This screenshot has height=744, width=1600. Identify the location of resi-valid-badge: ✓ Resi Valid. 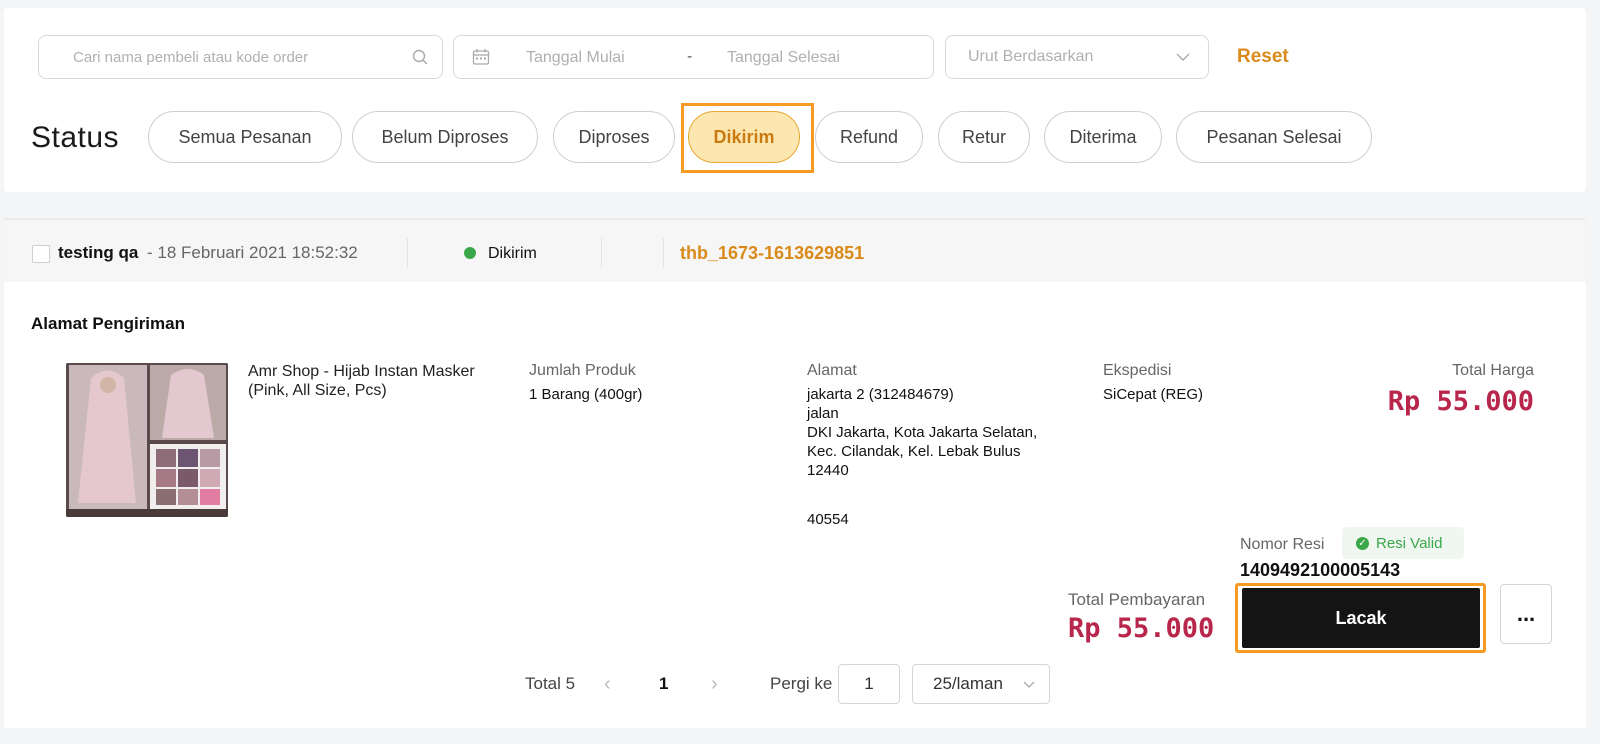
(1403, 543).